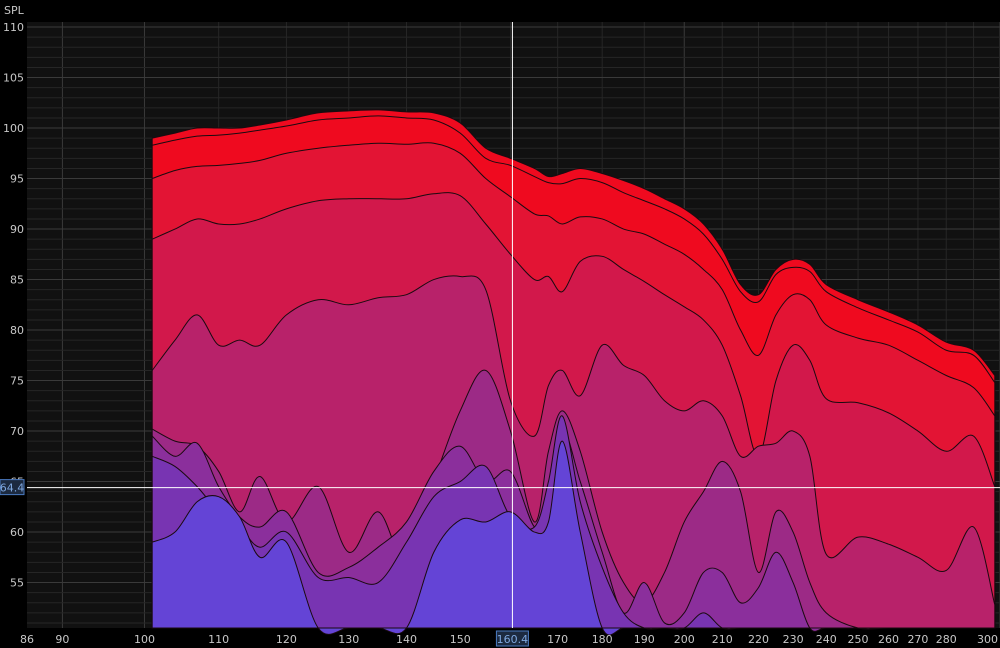 The image size is (1000, 648). What do you see at coordinates (17, 532) in the screenshot?
I see `y-tick-label: 60` at bounding box center [17, 532].